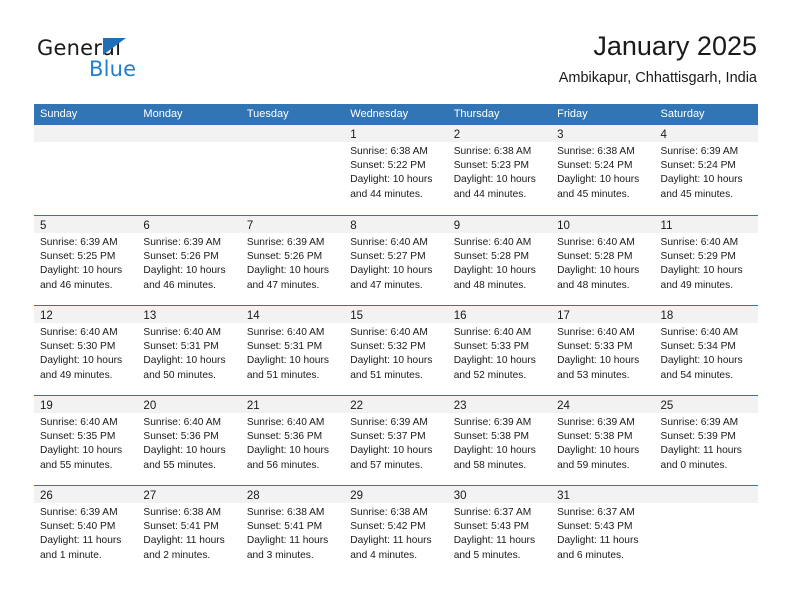  What do you see at coordinates (86, 404) in the screenshot?
I see `day-number-band: 19` at bounding box center [86, 404].